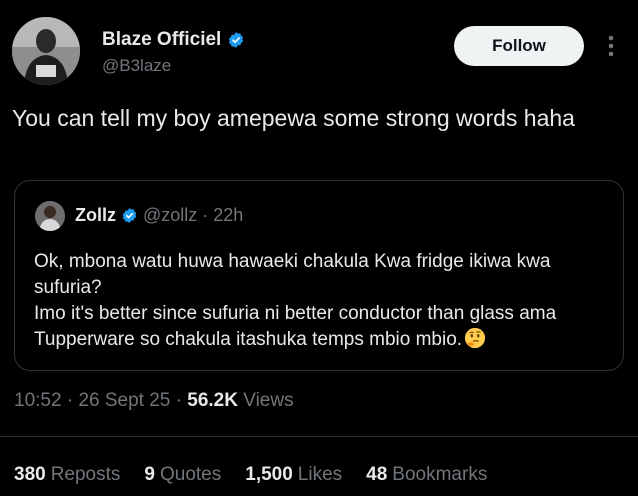 The height and width of the screenshot is (496, 638). What do you see at coordinates (86, 474) in the screenshot?
I see `reposts-label: Reposts` at bounding box center [86, 474].